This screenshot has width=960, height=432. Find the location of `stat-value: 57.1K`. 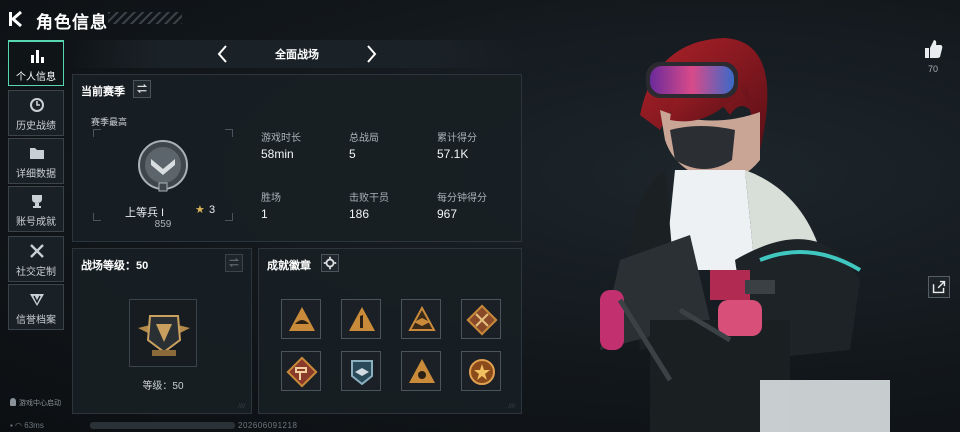

stat-value: 57.1K is located at coordinates (453, 154).